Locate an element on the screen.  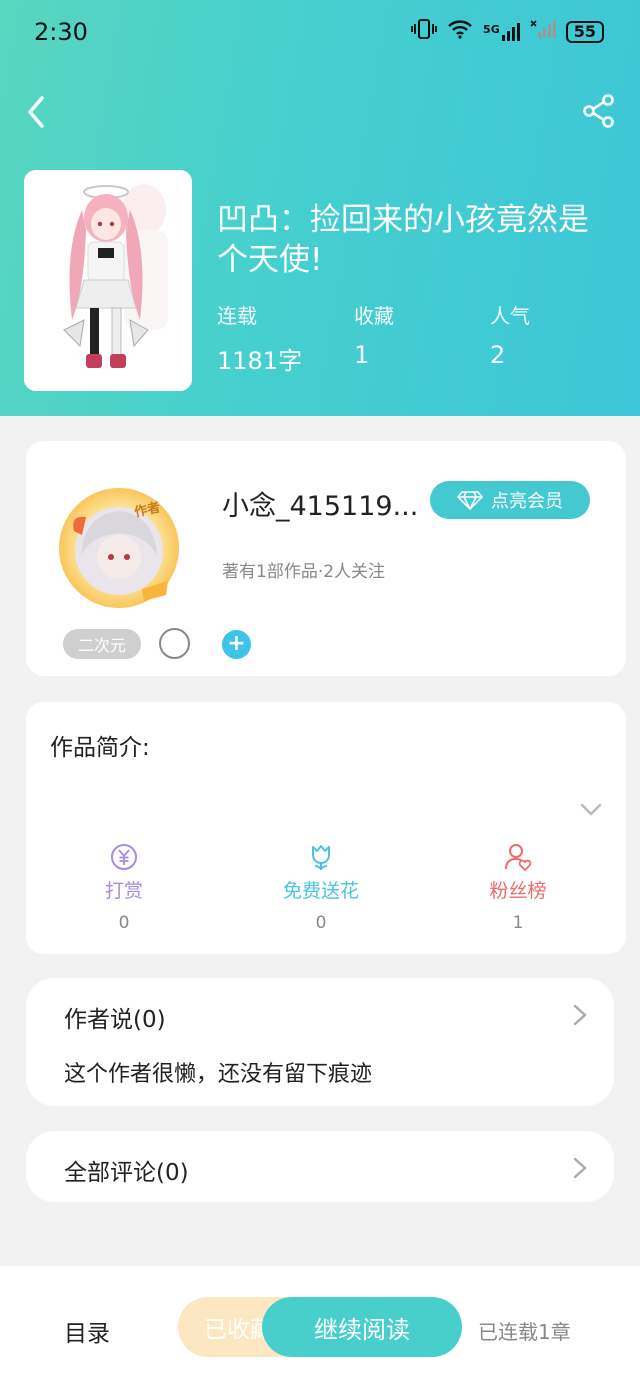
bottom-action-bar: 目录 已收藏 继续阅读 已连载1章 is located at coordinates (320, 1326).